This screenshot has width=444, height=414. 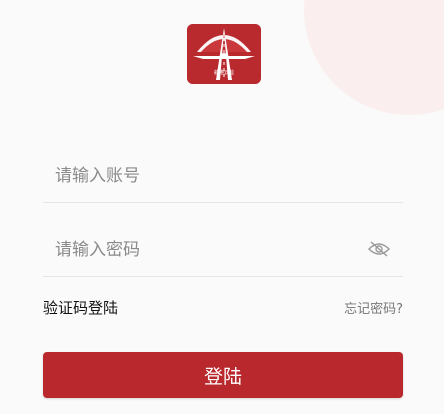 I want to click on password-input, so click(x=205, y=250).